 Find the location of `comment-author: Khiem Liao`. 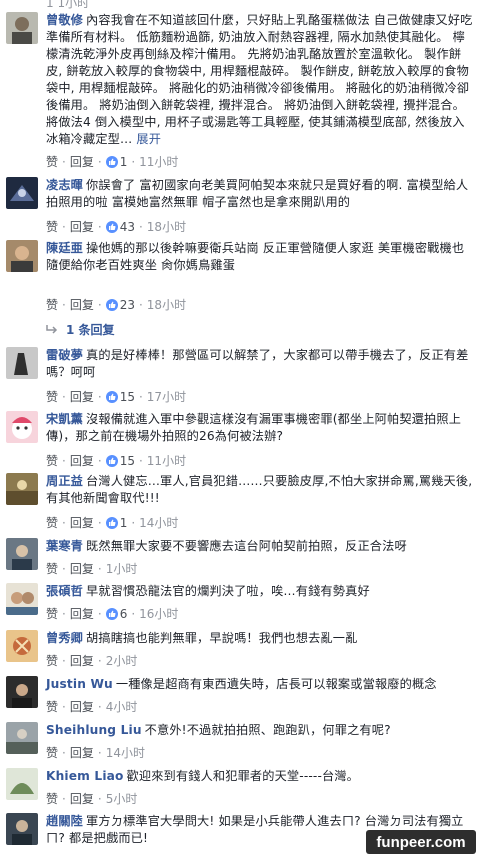

comment-author: Khiem Liao is located at coordinates (85, 776).